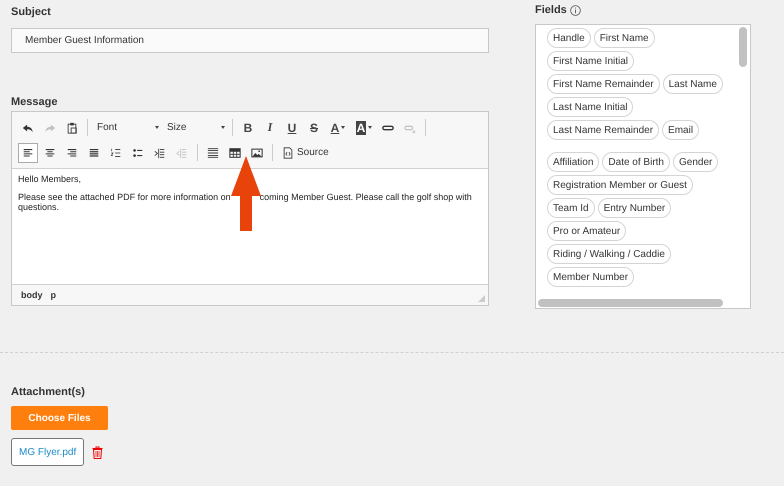  I want to click on message-text: Please see the attached PDF for more information on, so click(124, 197).